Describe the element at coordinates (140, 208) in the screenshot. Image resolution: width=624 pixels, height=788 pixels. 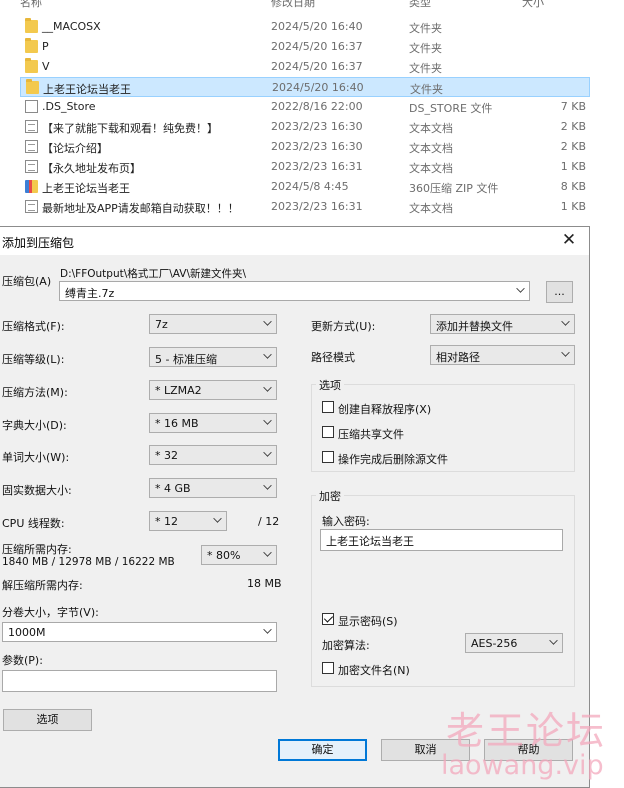
I see `file-name: 最新地址及APP请发邮箱自动获取！！！` at that location.